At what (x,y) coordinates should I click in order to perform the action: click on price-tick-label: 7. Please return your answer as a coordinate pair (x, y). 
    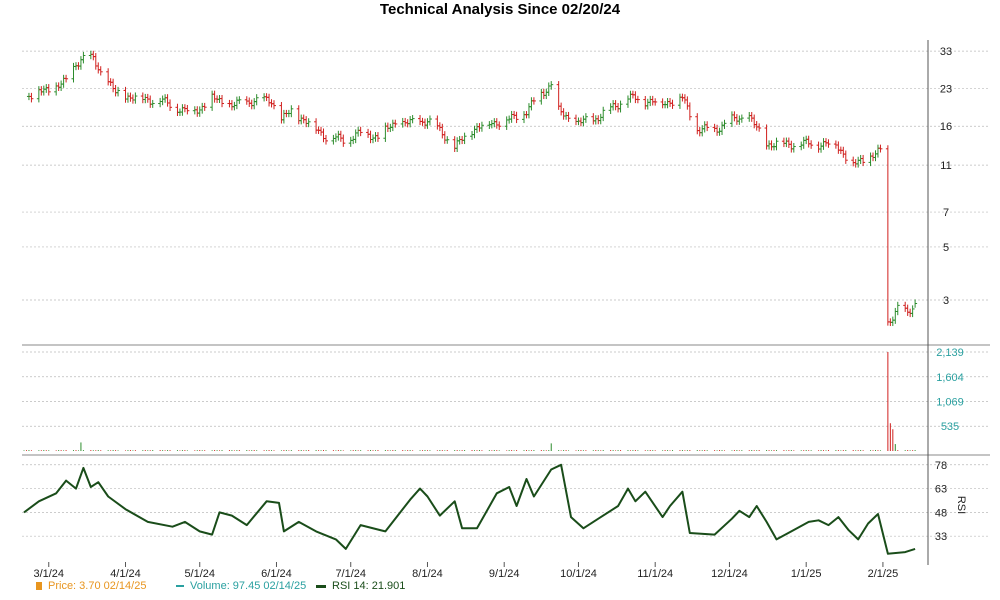
    Looking at the image, I should click on (946, 213).